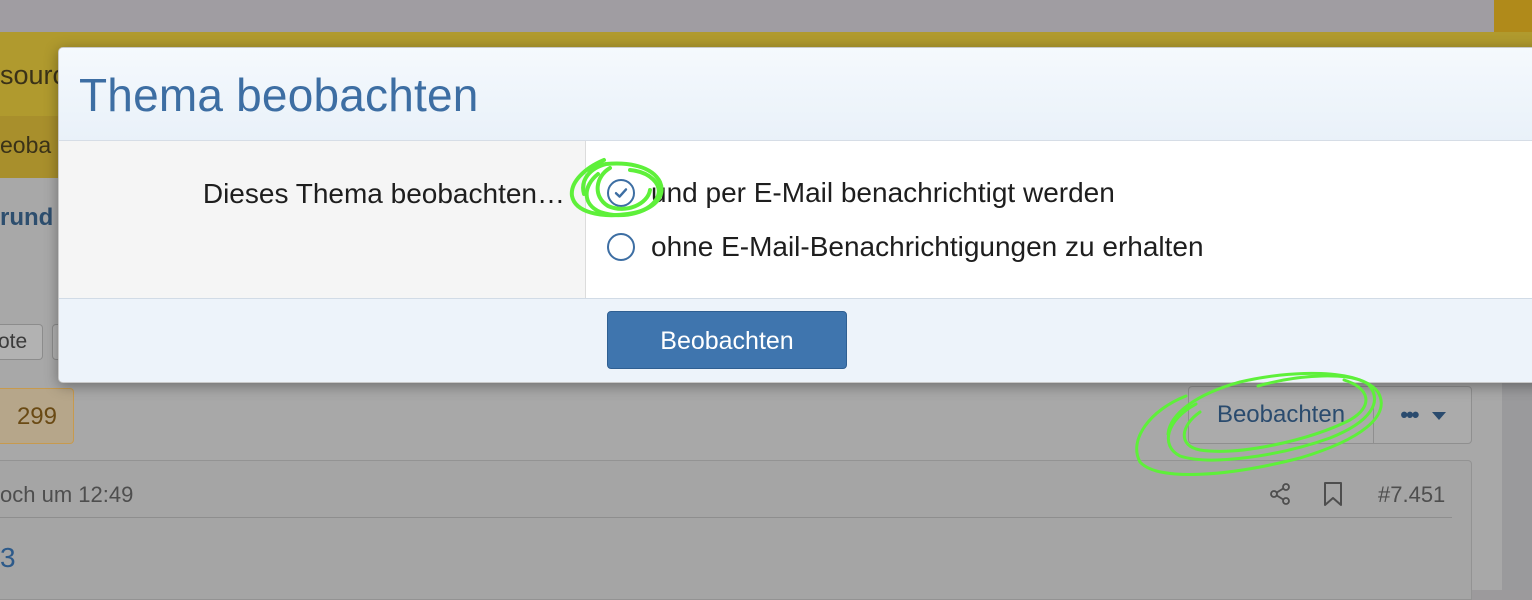 The height and width of the screenshot is (600, 1532). What do you see at coordinates (883, 193) in the screenshot?
I see `option-email-notify-label: und per E-Mail benachrichtigt werden` at bounding box center [883, 193].